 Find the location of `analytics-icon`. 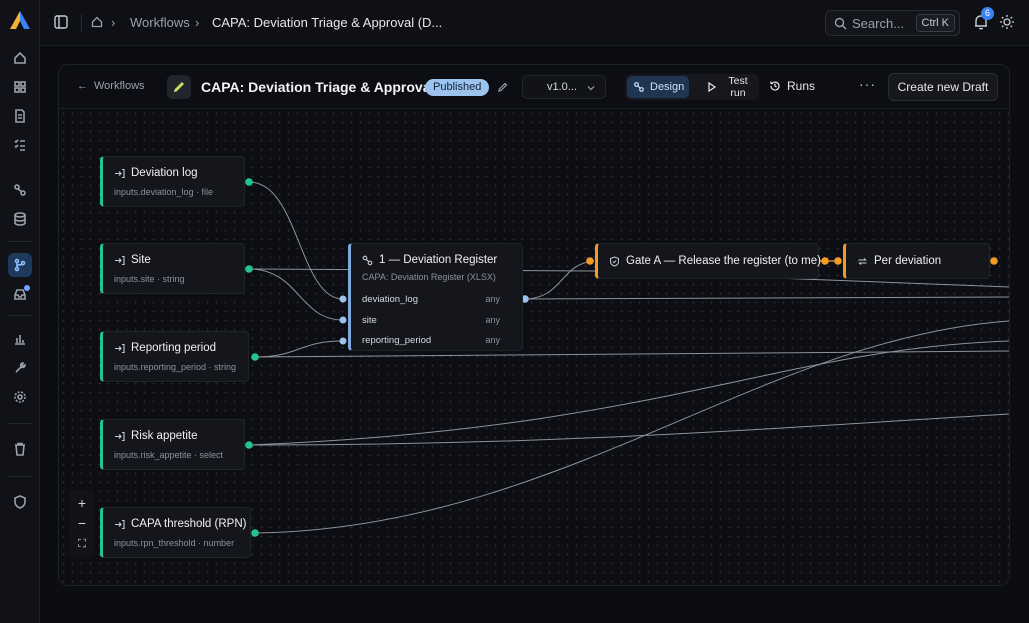

analytics-icon is located at coordinates (20, 339).